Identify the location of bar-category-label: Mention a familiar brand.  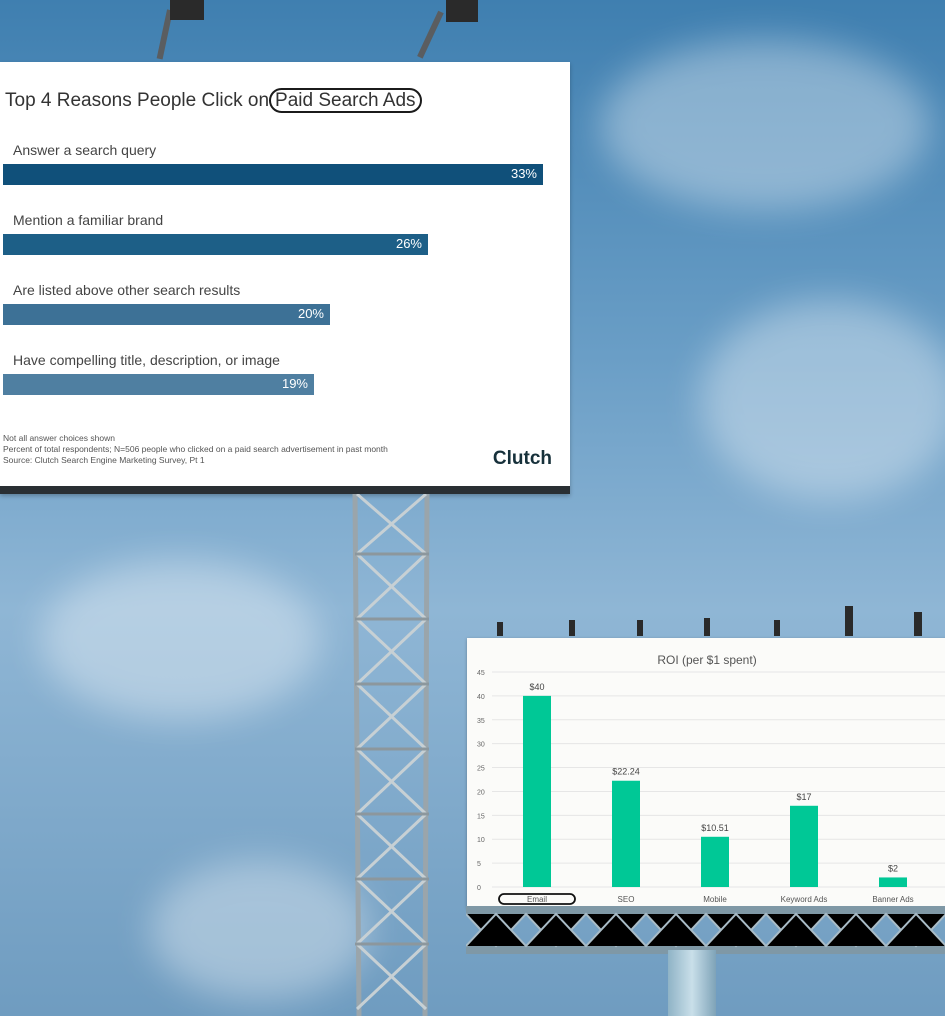
(88, 220).